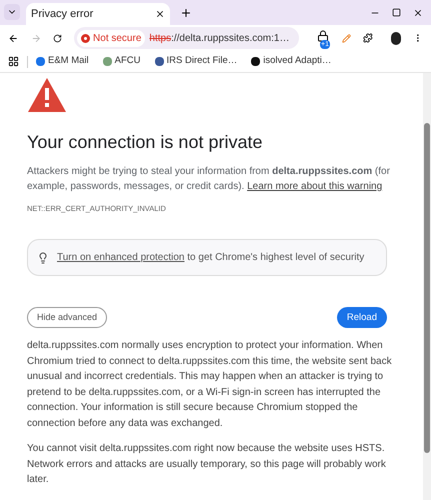 This screenshot has width=431, height=500. Describe the element at coordinates (85, 38) in the screenshot. I see `warning-icon` at that location.